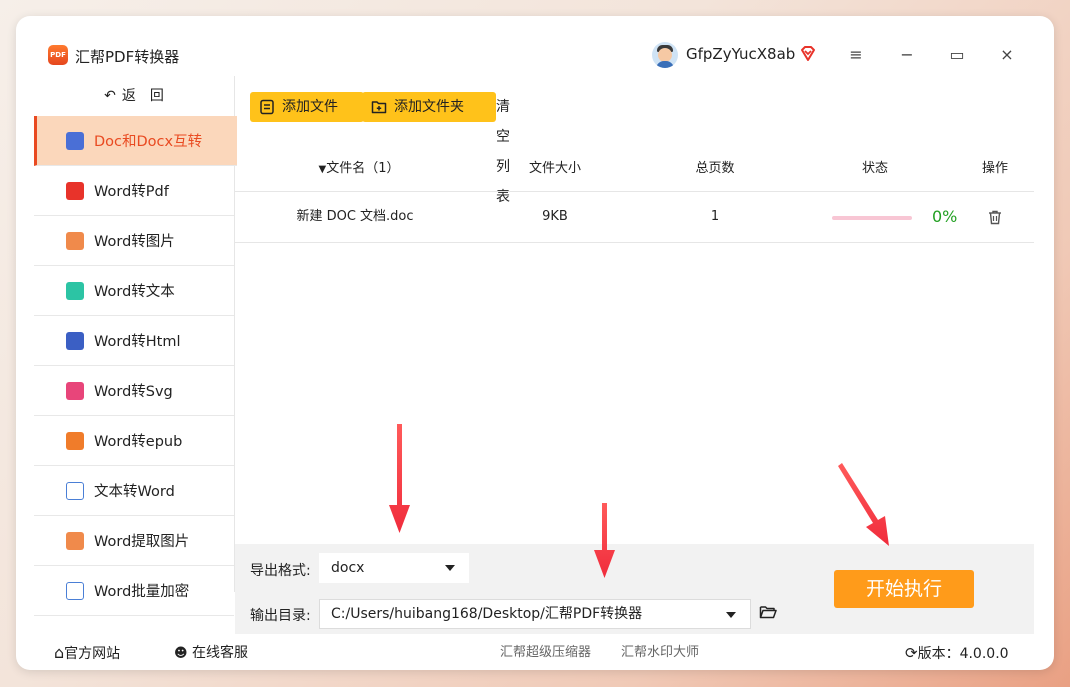  Describe the element at coordinates (554, 168) in the screenshot. I see `filesize-header: 文件大小` at that location.